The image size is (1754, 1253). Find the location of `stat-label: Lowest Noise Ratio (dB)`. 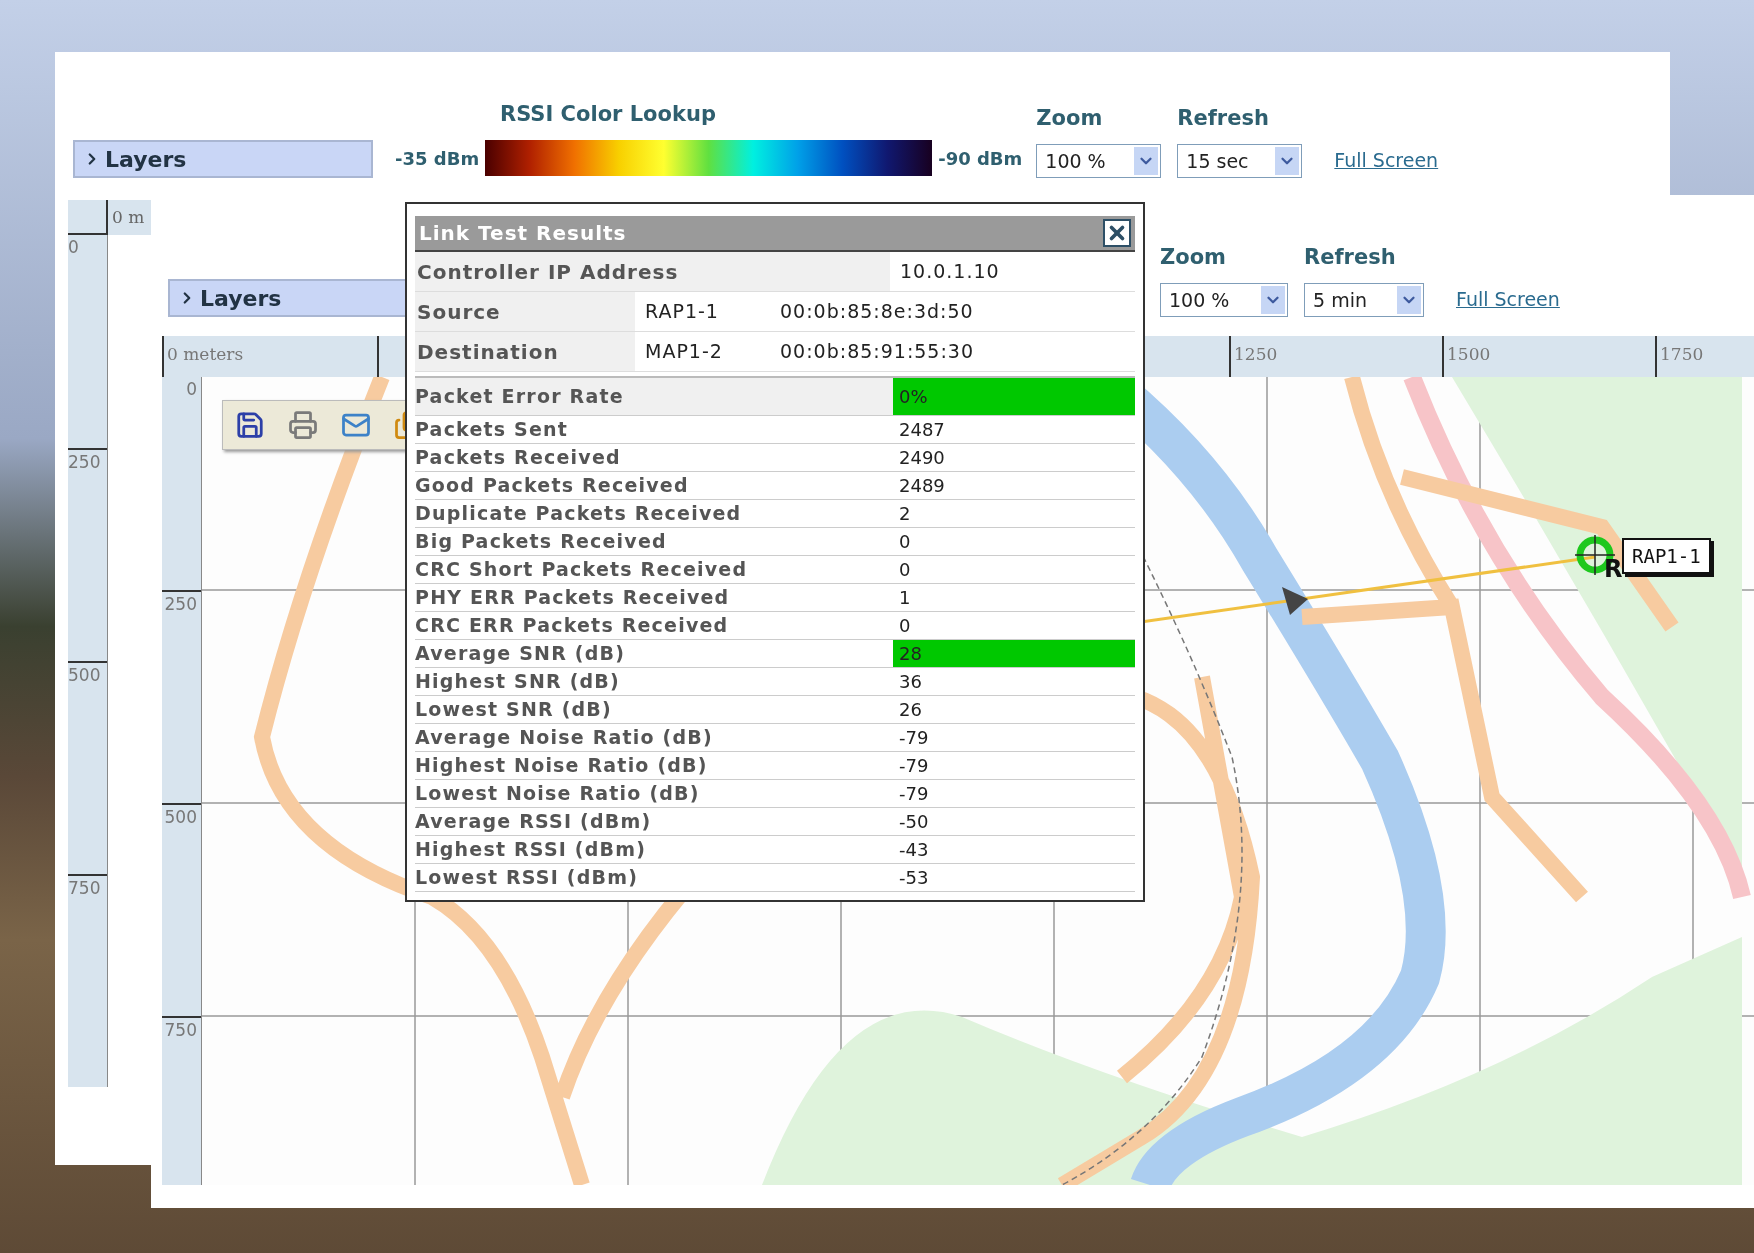

stat-label: Lowest Noise Ratio (dB) is located at coordinates (558, 793).